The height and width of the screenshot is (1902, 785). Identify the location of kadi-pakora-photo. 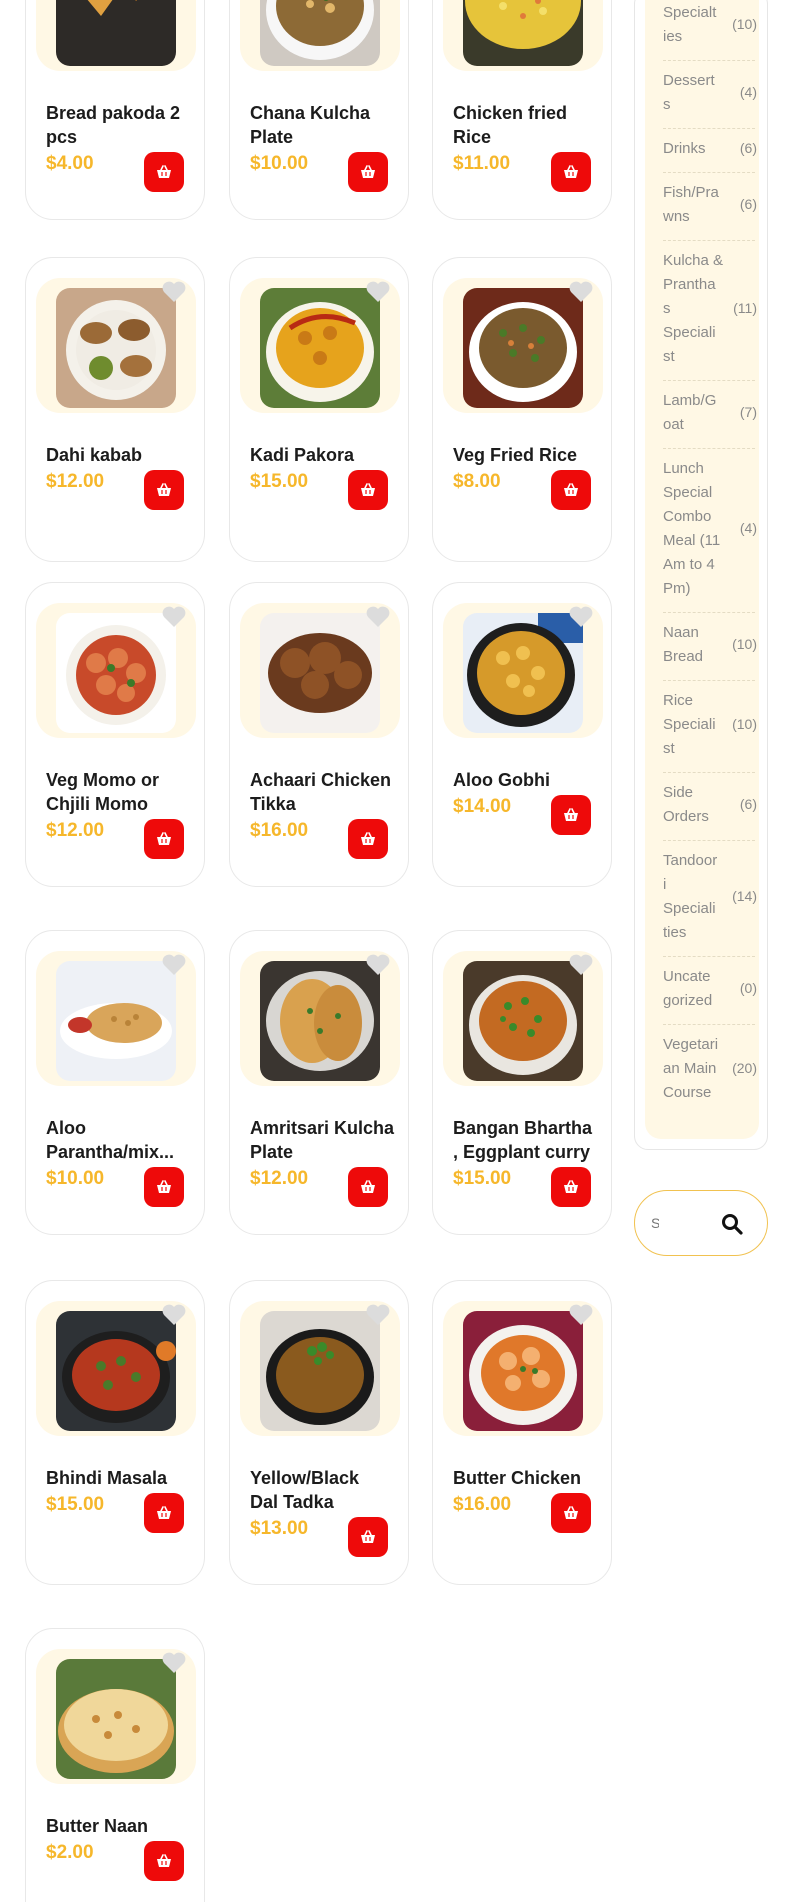
(320, 348).